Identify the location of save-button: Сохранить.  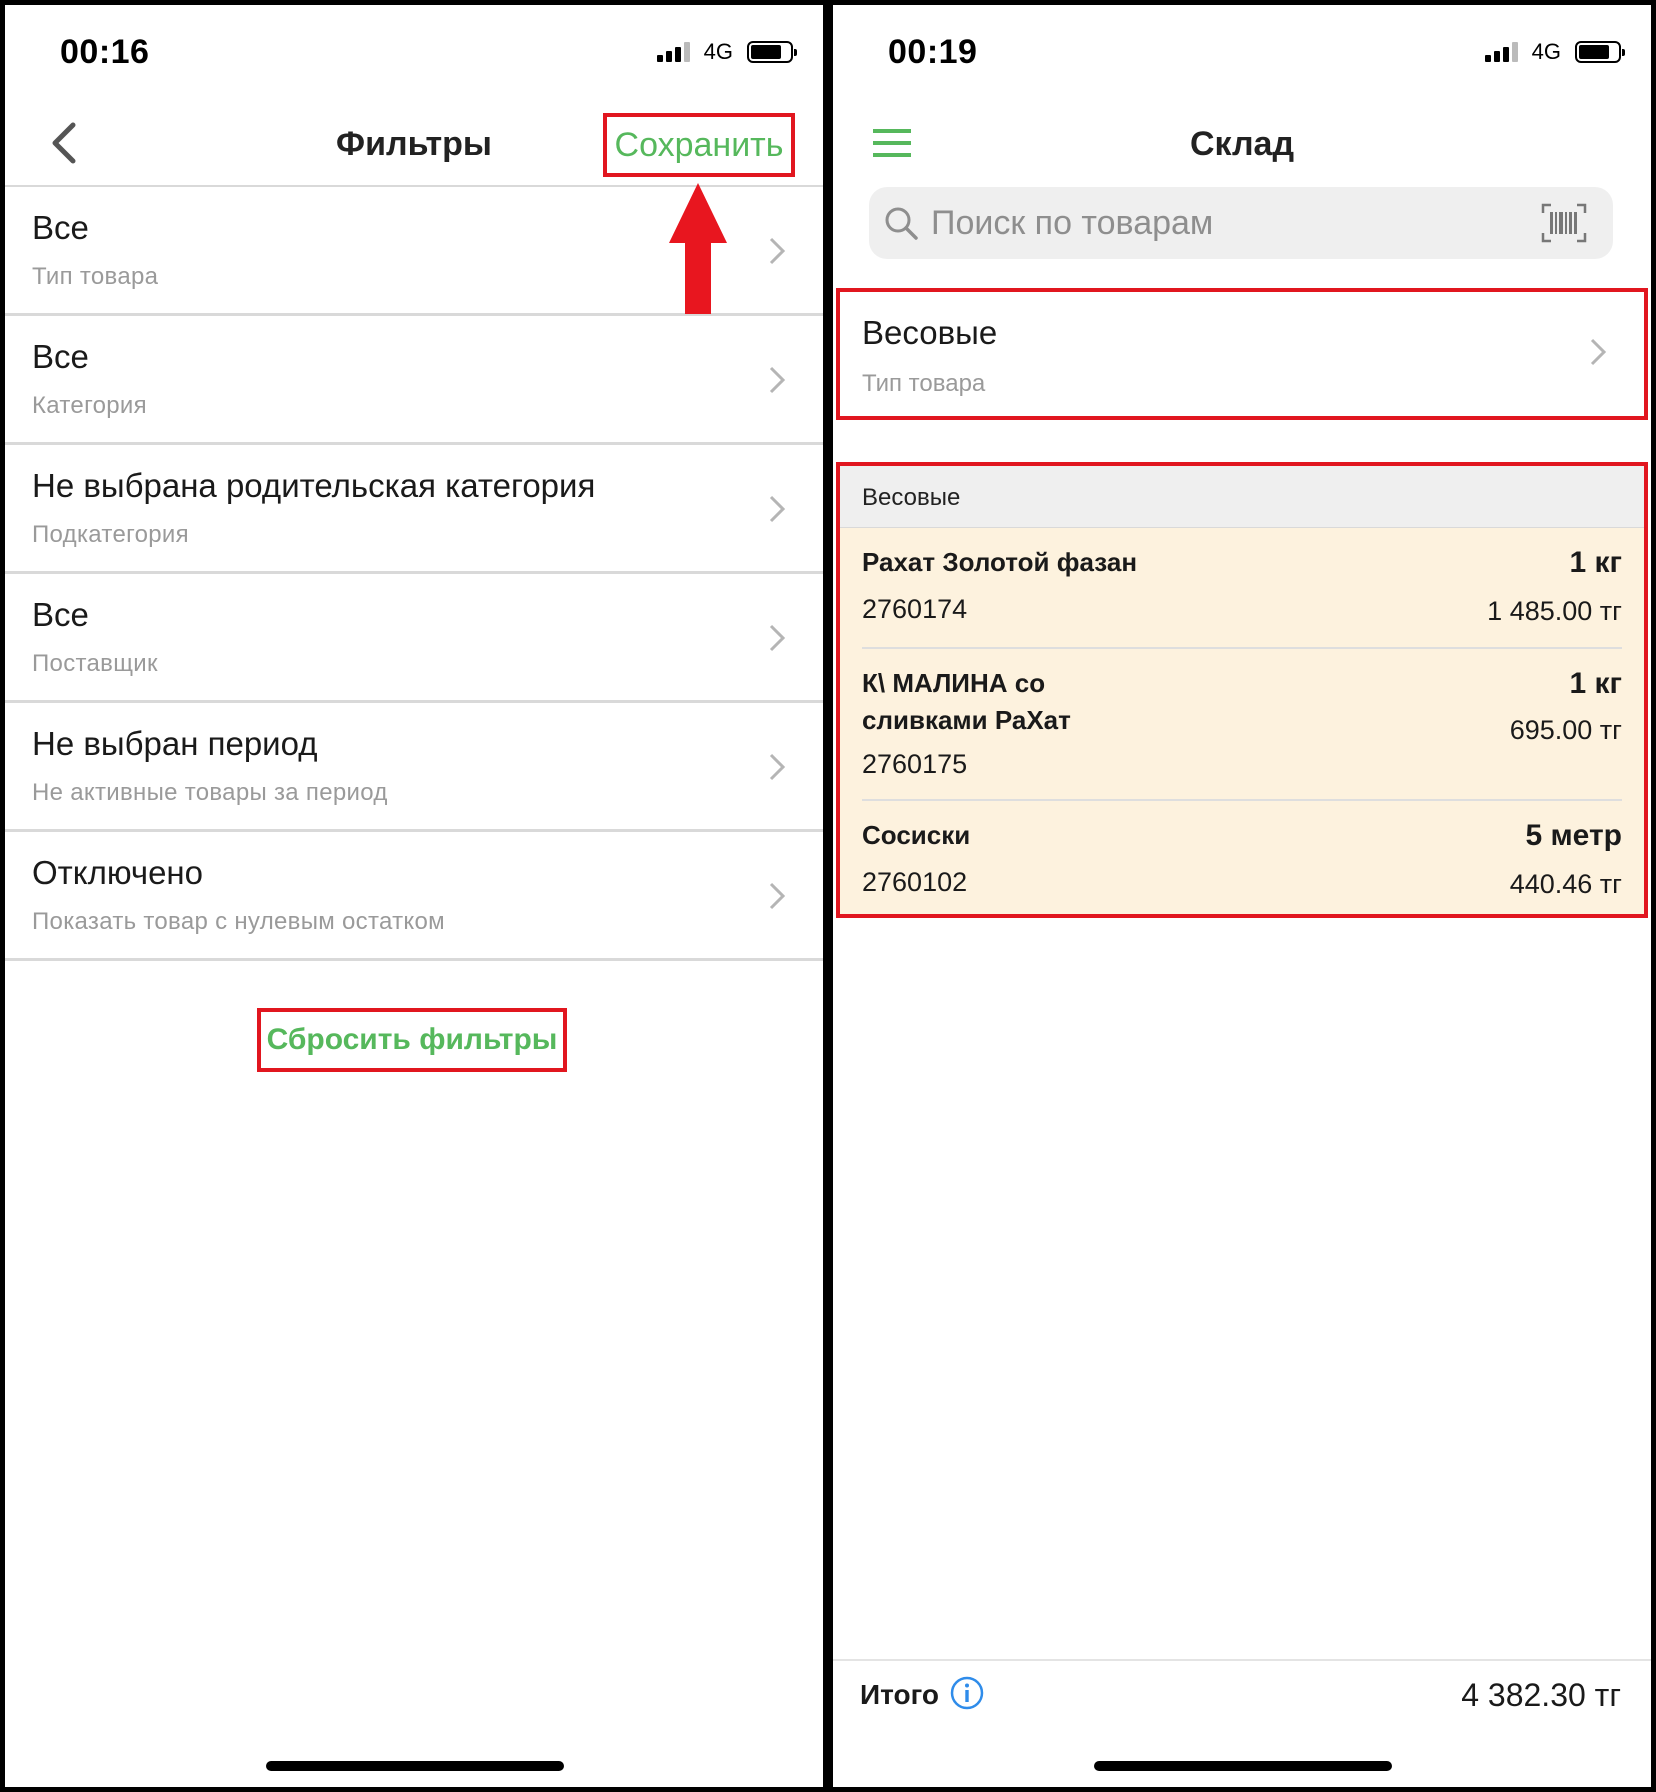
(699, 145).